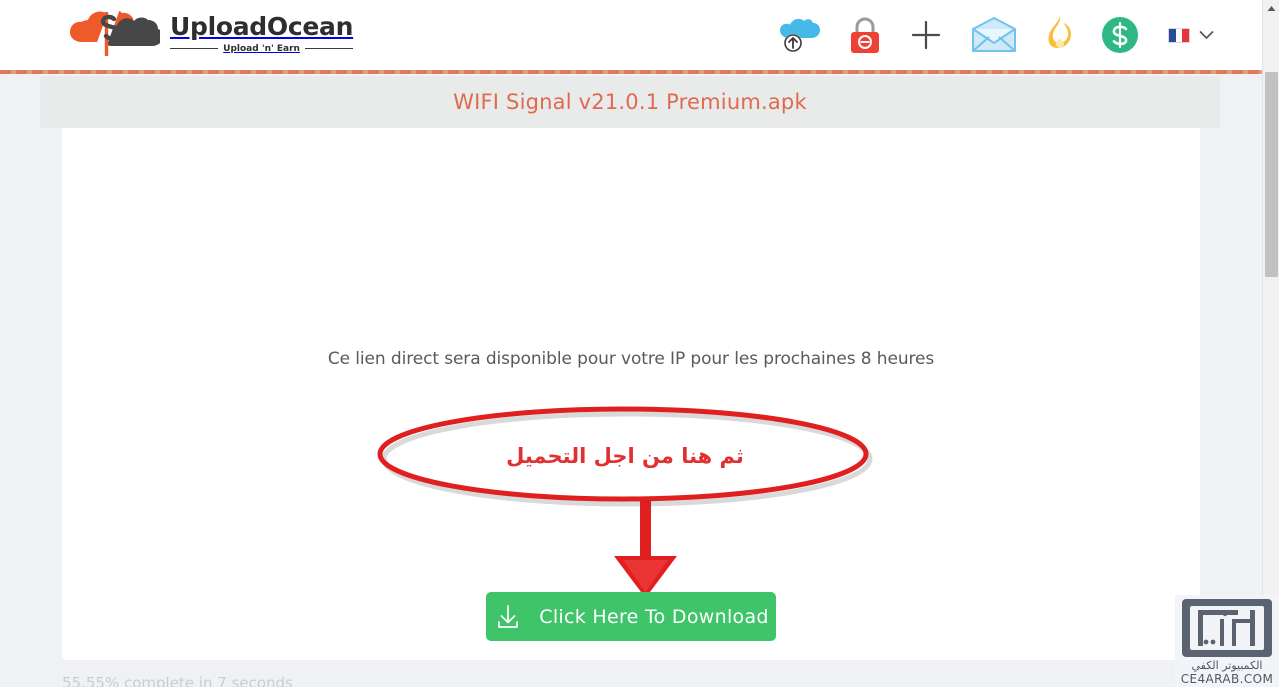 This screenshot has width=1279, height=687. I want to click on file-title-bar: WIFI Signal v21.0.1 Premium.apk, so click(630, 102).